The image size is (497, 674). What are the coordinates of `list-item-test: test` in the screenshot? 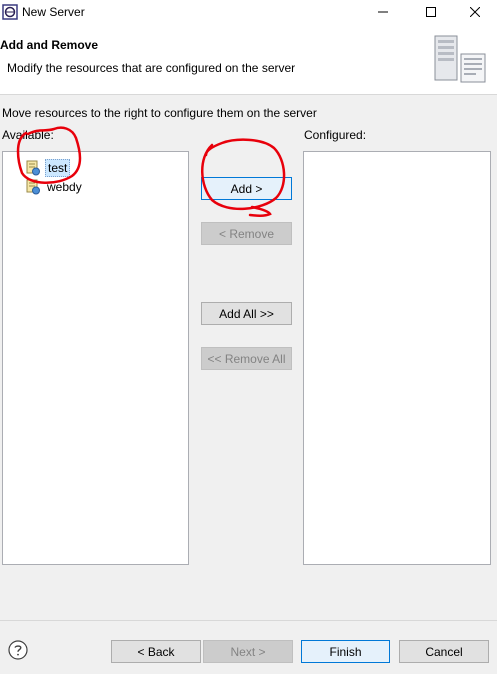 It's located at (48, 168).